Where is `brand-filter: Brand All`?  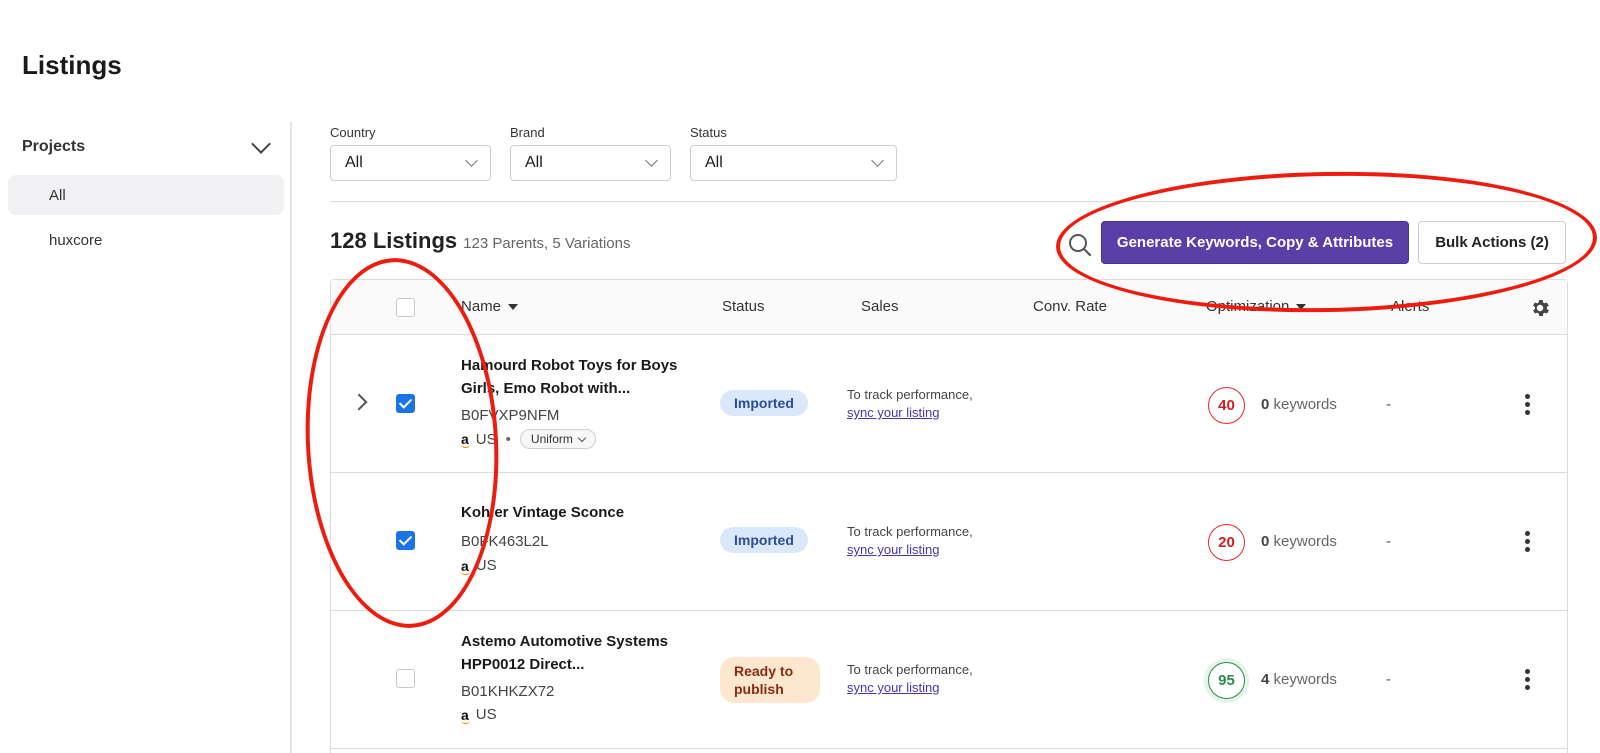 brand-filter: Brand All is located at coordinates (590, 153).